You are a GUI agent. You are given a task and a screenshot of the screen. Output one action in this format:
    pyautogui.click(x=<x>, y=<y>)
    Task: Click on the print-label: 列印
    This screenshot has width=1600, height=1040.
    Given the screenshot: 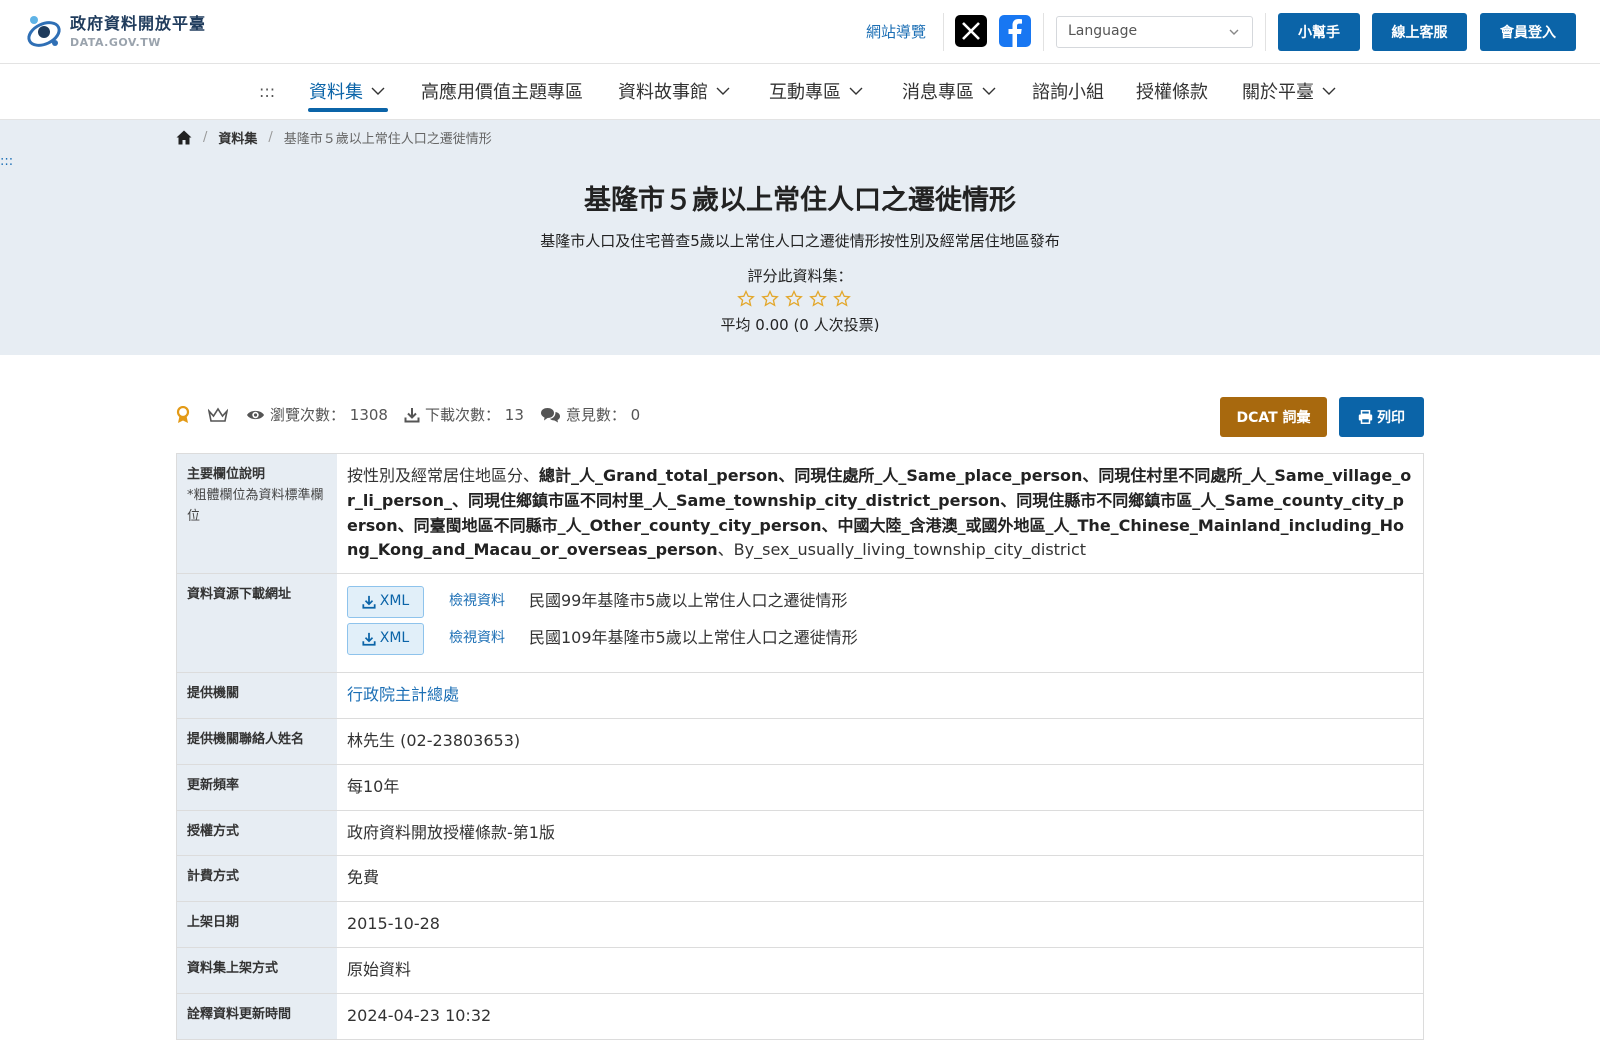 What is the action you would take?
    pyautogui.click(x=1391, y=418)
    